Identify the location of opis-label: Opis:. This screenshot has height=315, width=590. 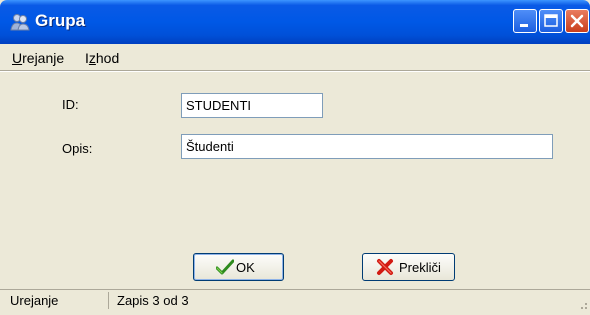
(77, 148).